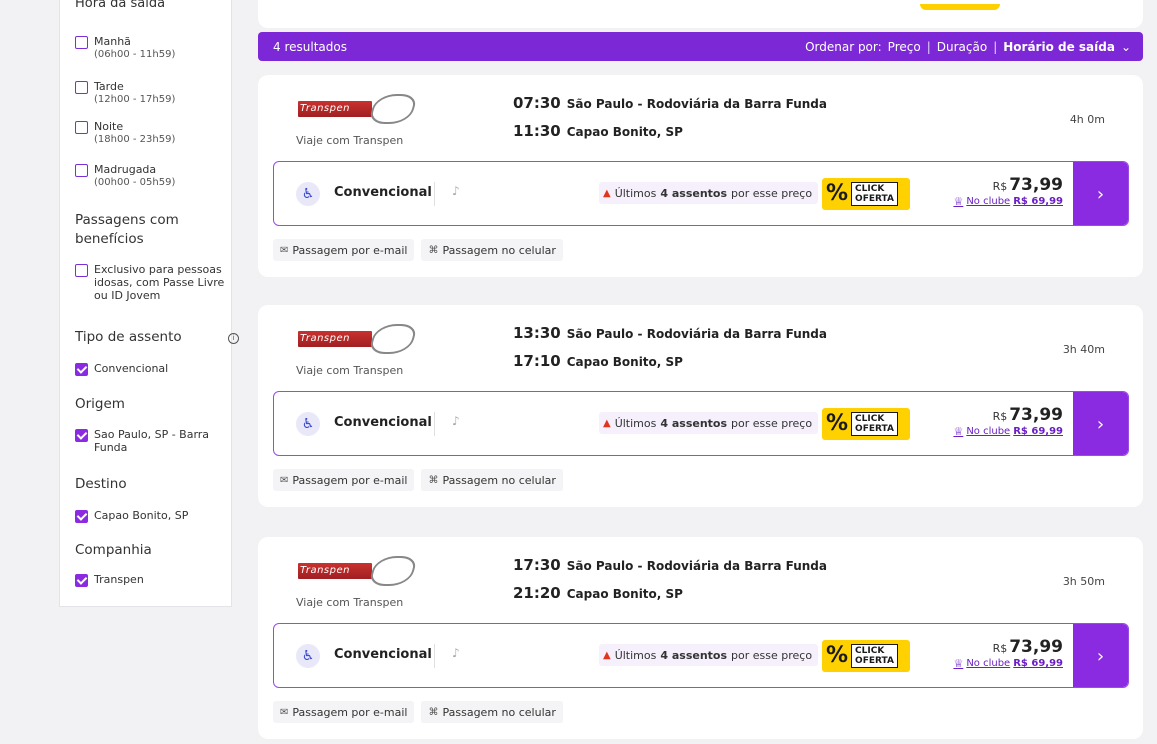 Image resolution: width=1157 pixels, height=744 pixels. Describe the element at coordinates (904, 47) in the screenshot. I see `sort-price: Preço` at that location.